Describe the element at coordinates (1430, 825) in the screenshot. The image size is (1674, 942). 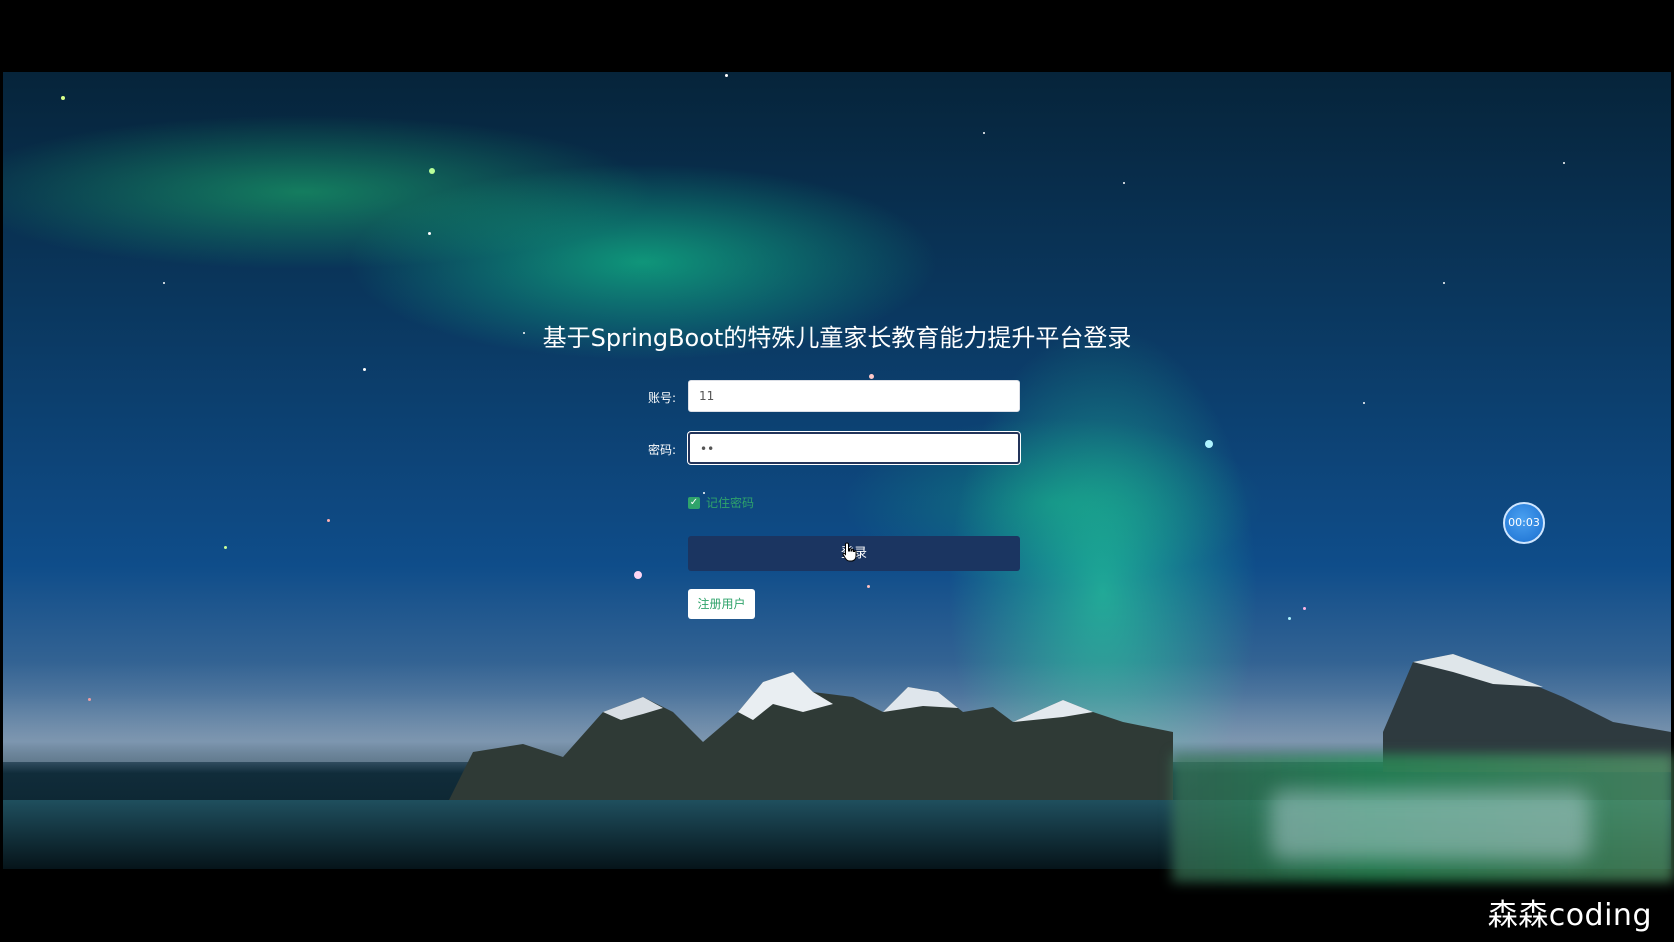
I see `blurred-logo` at that location.